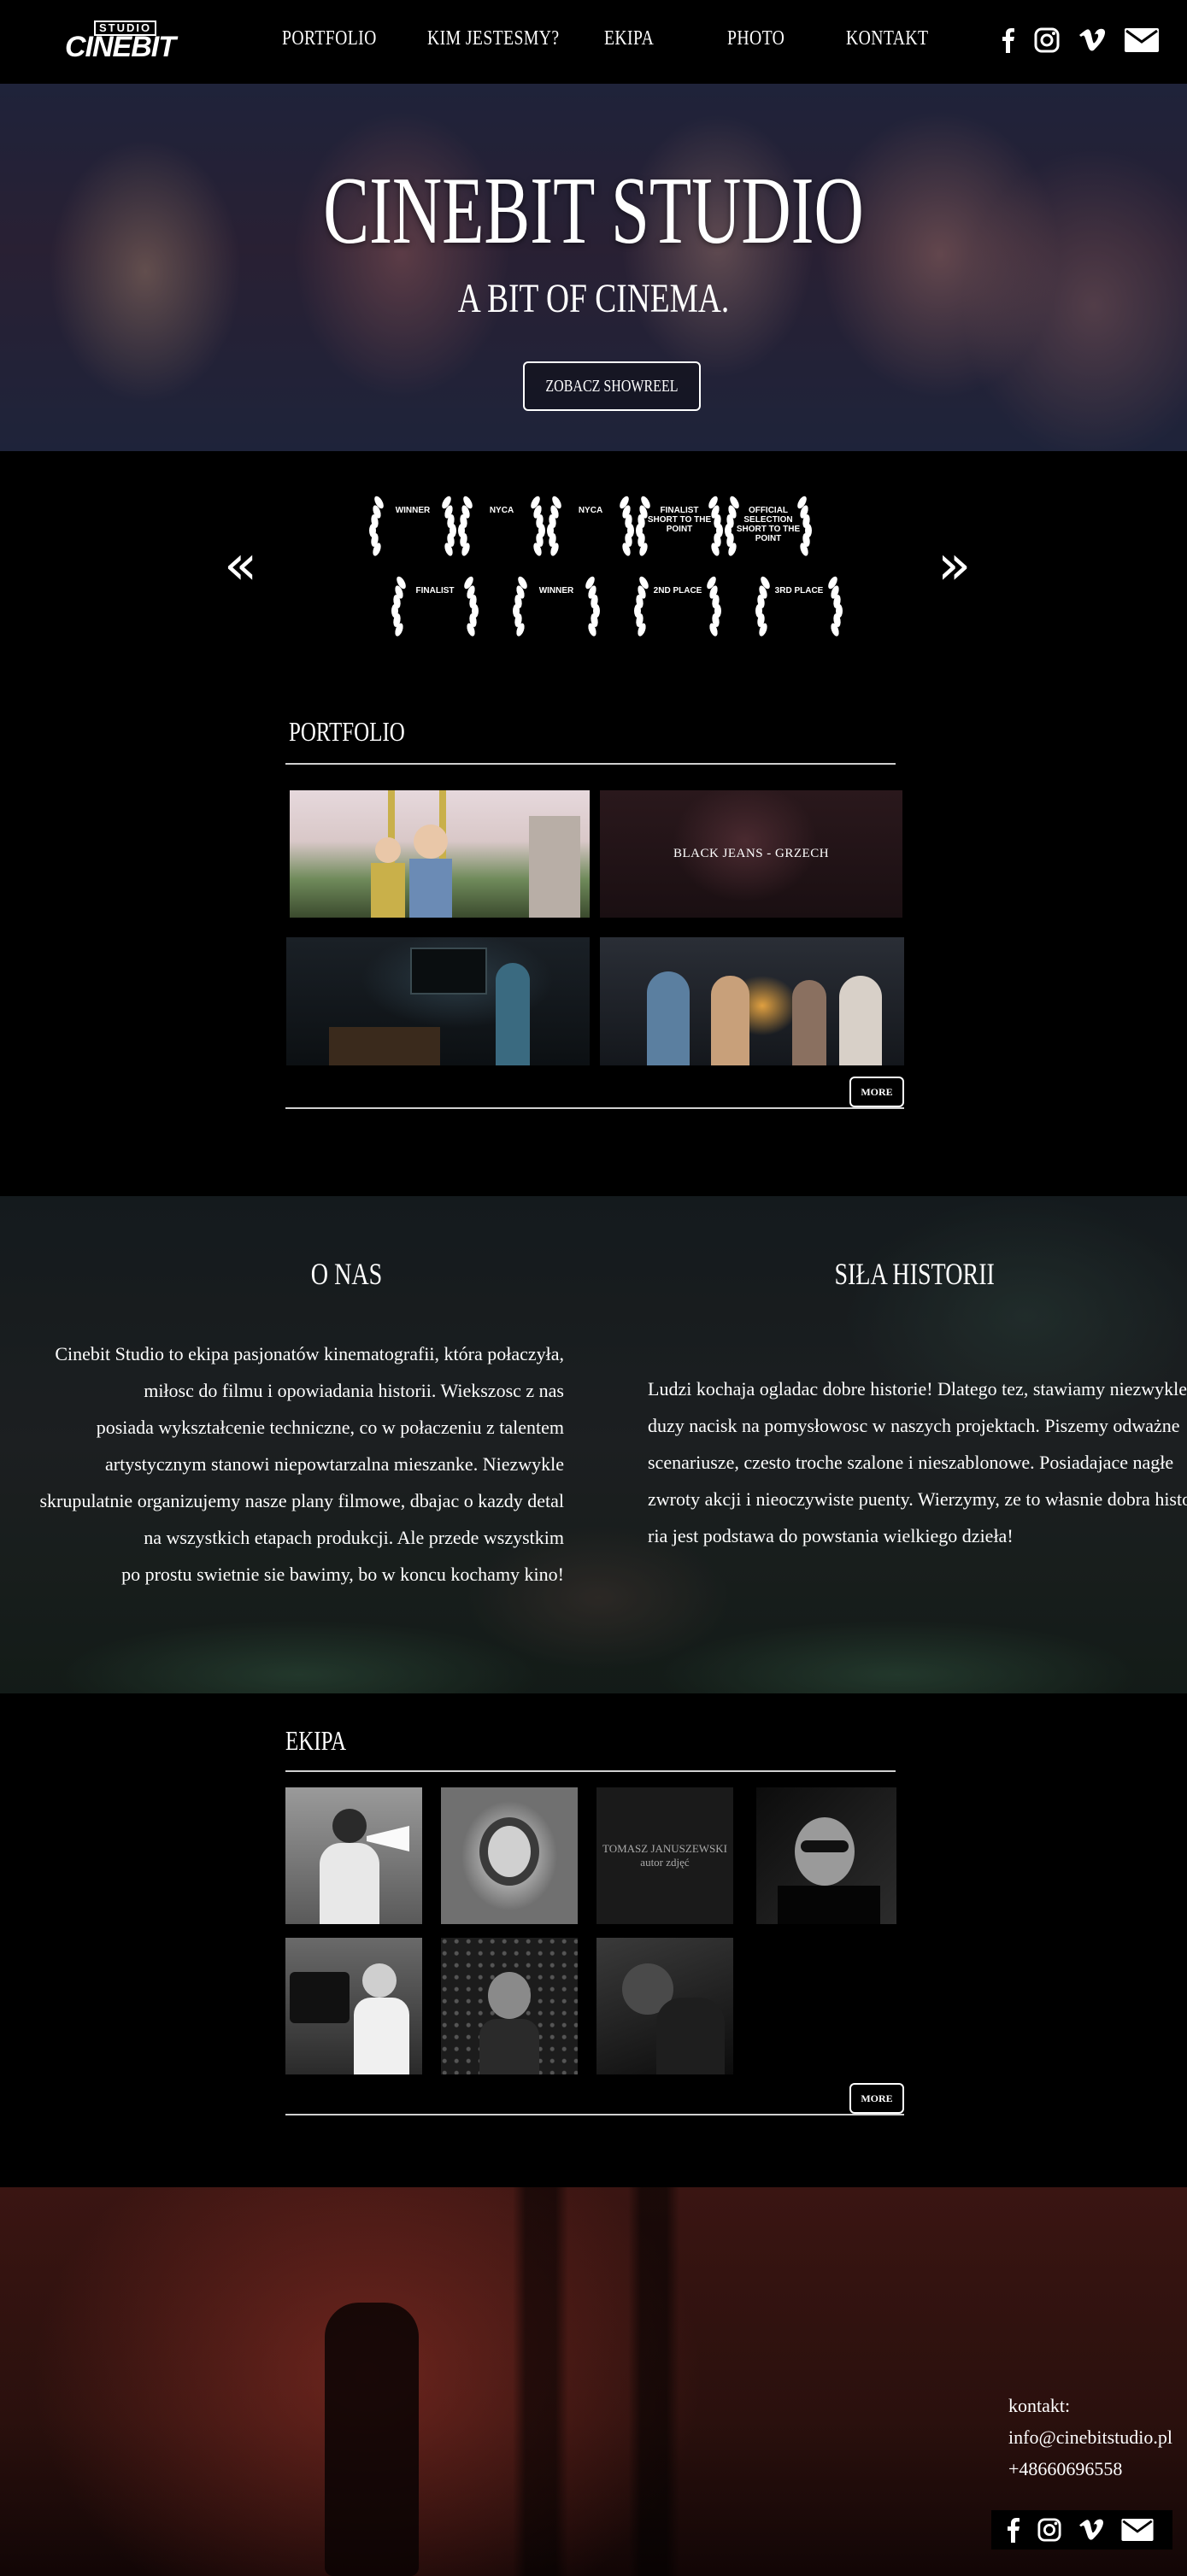 Image resolution: width=1187 pixels, height=2576 pixels. What do you see at coordinates (665, 1862) in the screenshot?
I see `team-member-3-role: autor zdjęć` at bounding box center [665, 1862].